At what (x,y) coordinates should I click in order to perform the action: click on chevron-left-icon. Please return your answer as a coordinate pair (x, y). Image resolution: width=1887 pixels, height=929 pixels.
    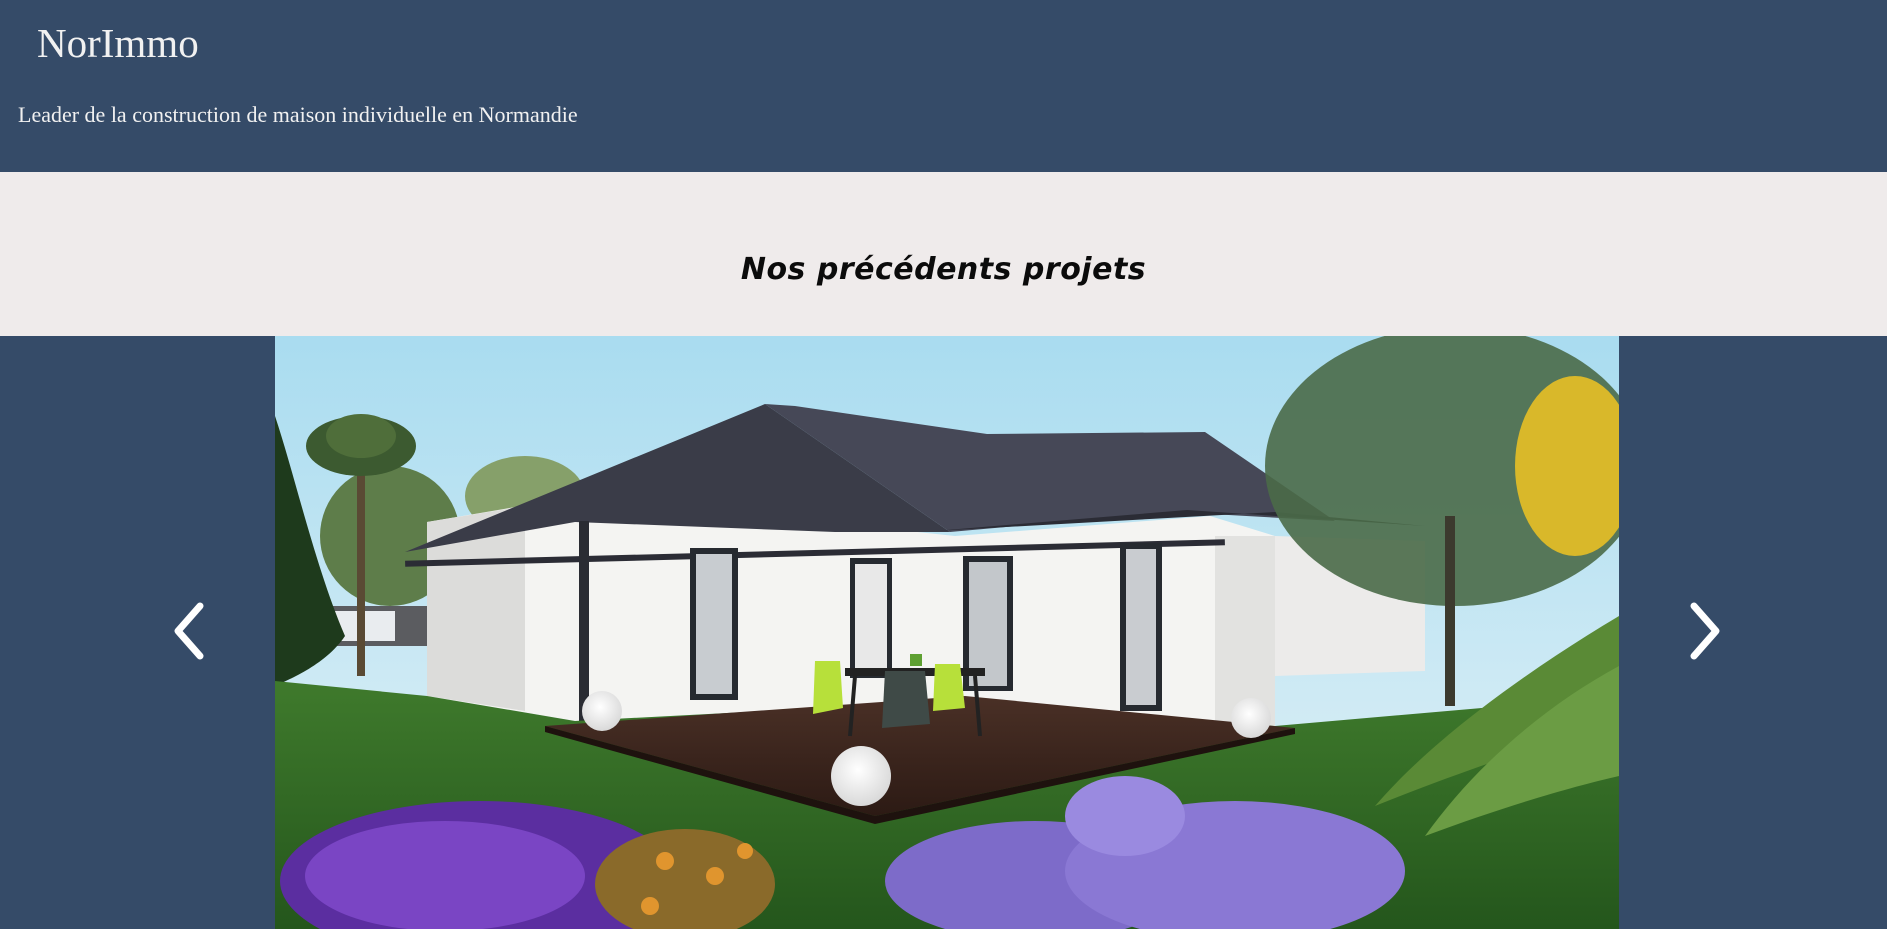
    Looking at the image, I should click on (189, 631).